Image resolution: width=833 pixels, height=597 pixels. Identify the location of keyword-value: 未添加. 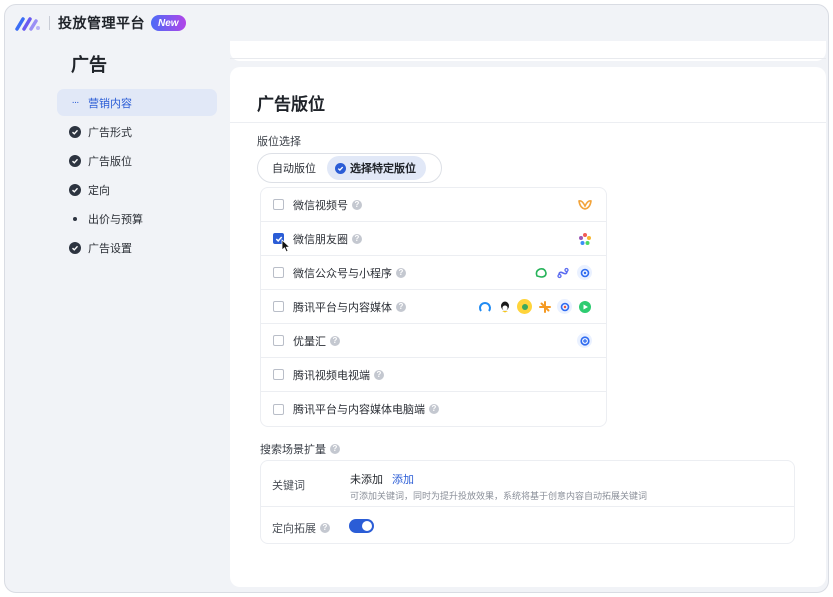
(366, 480).